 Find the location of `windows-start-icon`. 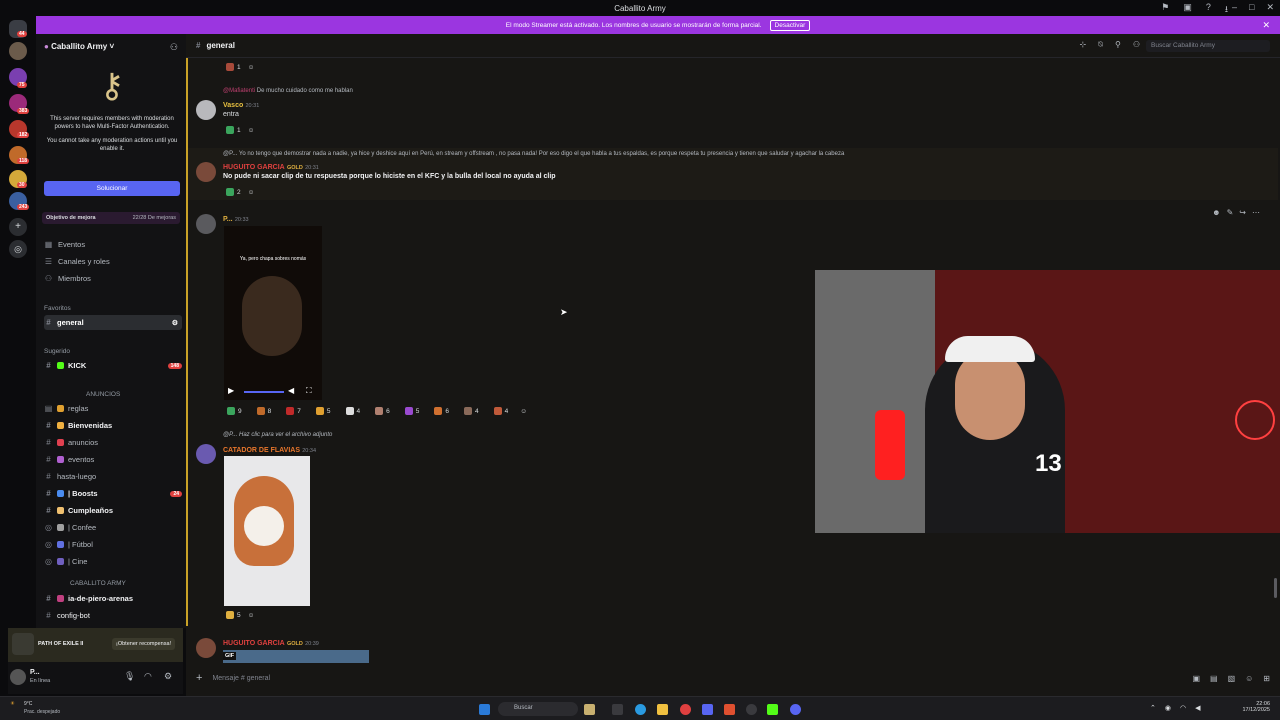

windows-start-icon is located at coordinates (484, 709).